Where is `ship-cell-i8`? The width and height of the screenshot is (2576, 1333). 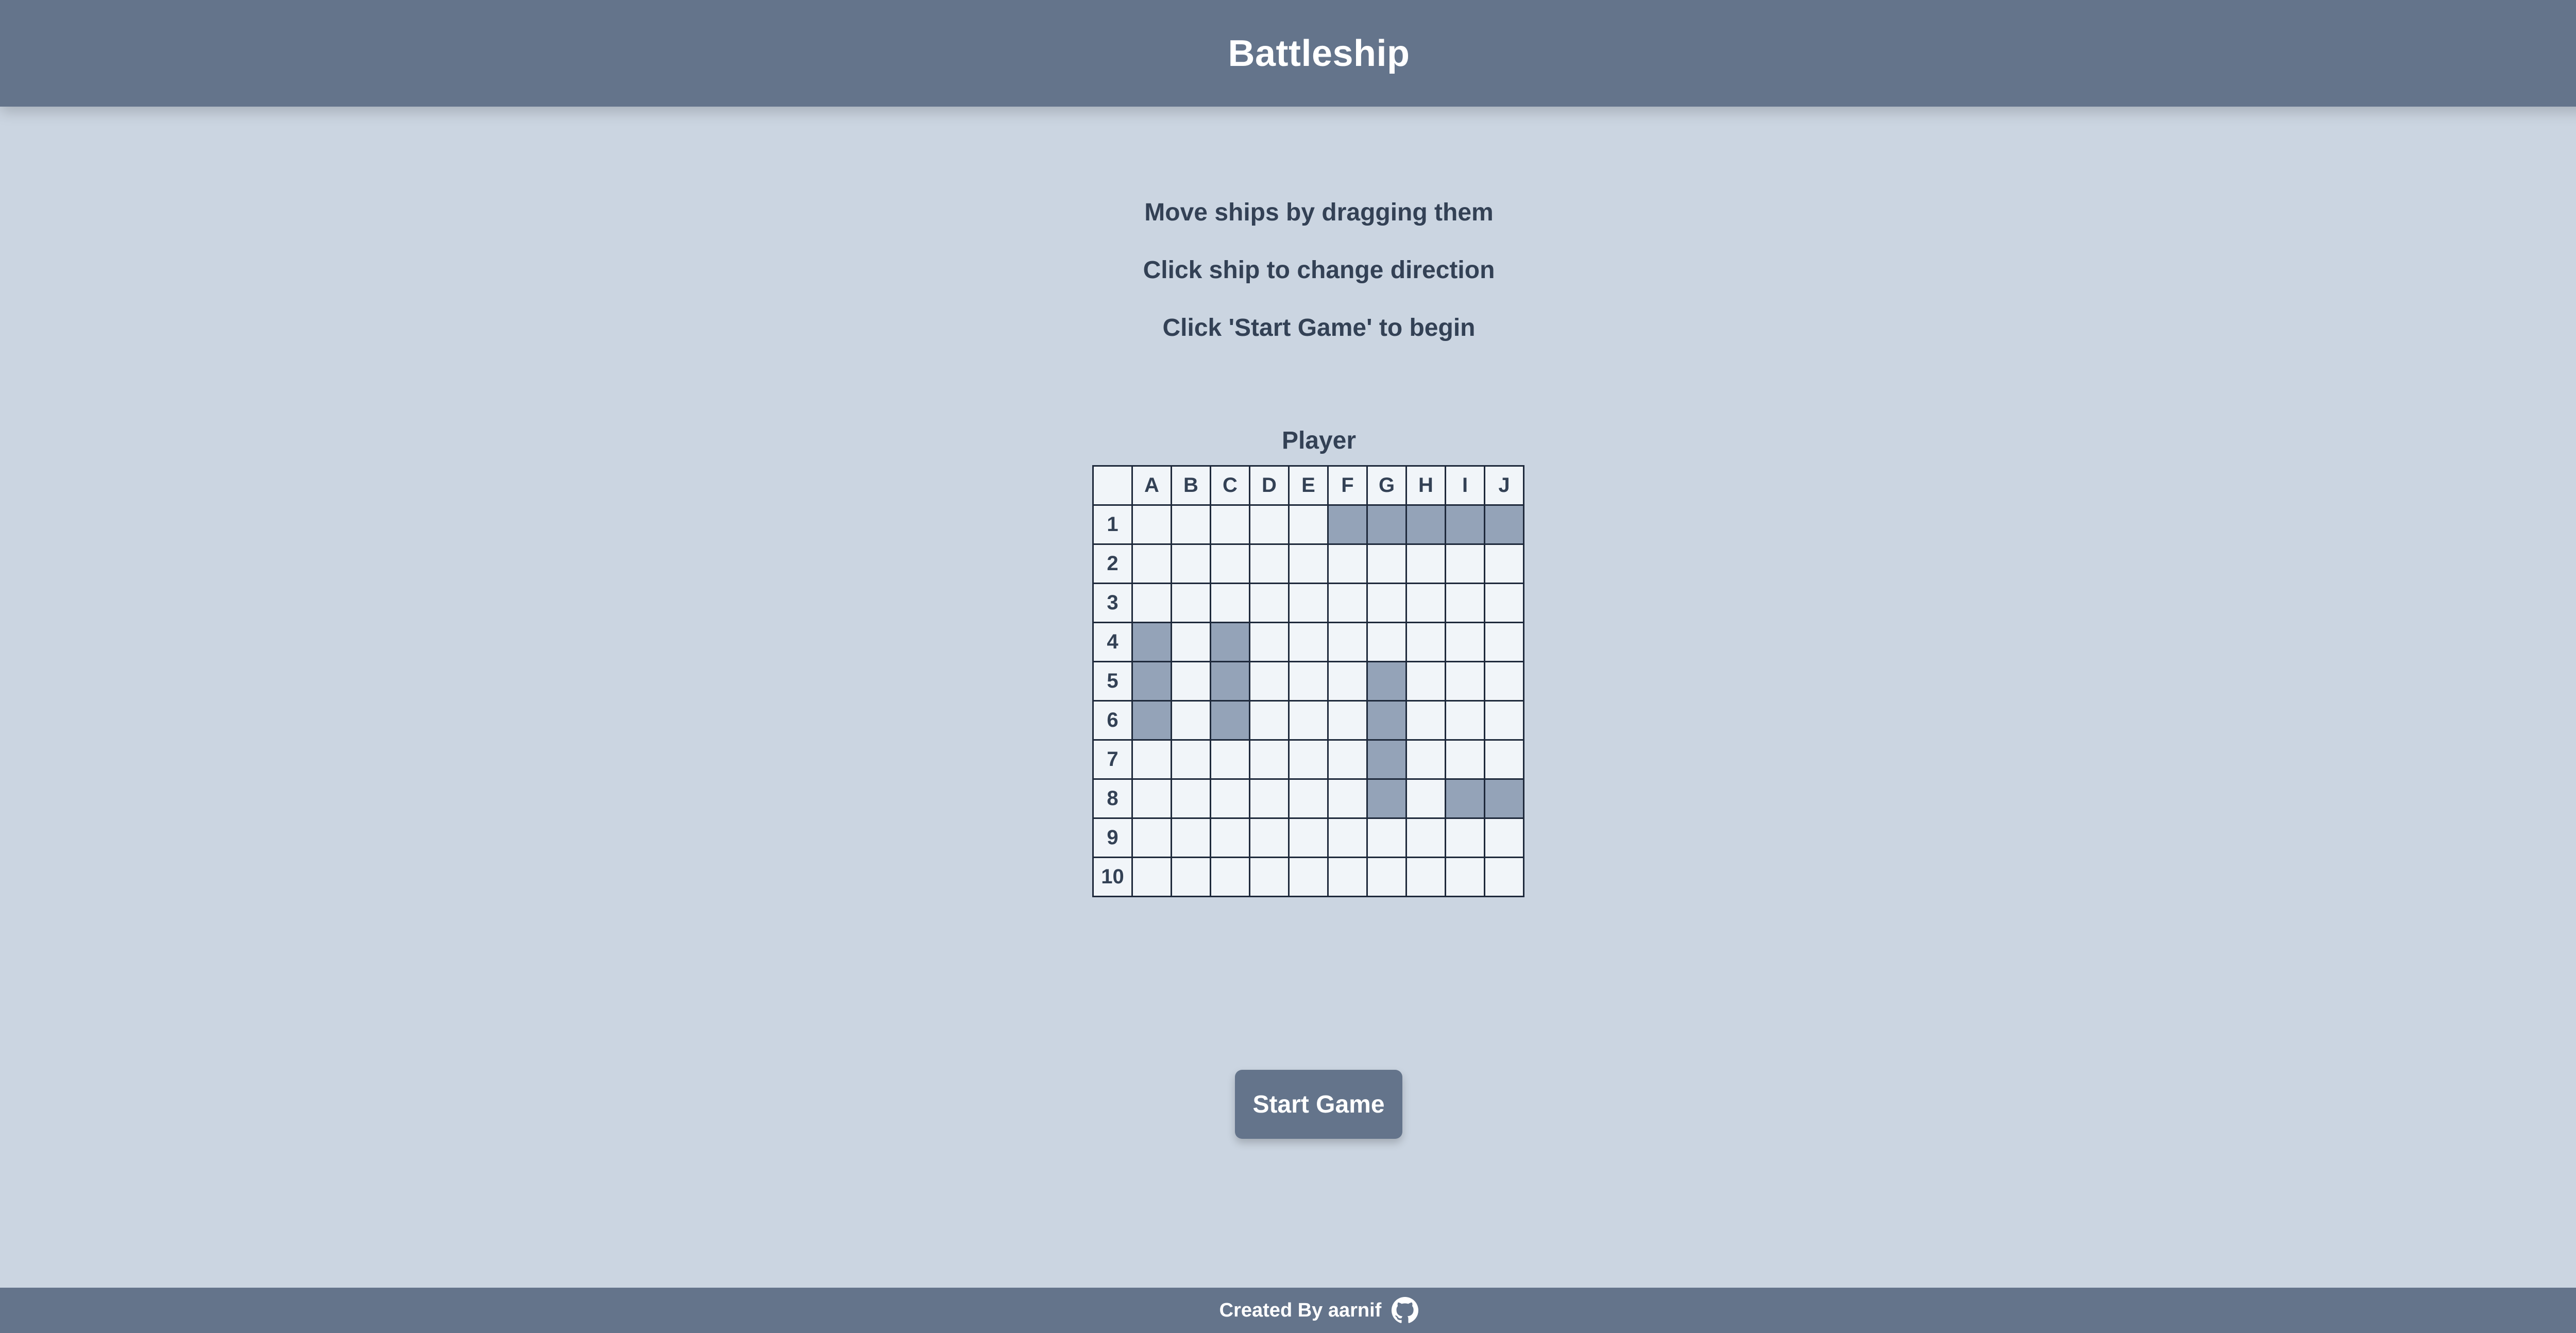 ship-cell-i8 is located at coordinates (1465, 798).